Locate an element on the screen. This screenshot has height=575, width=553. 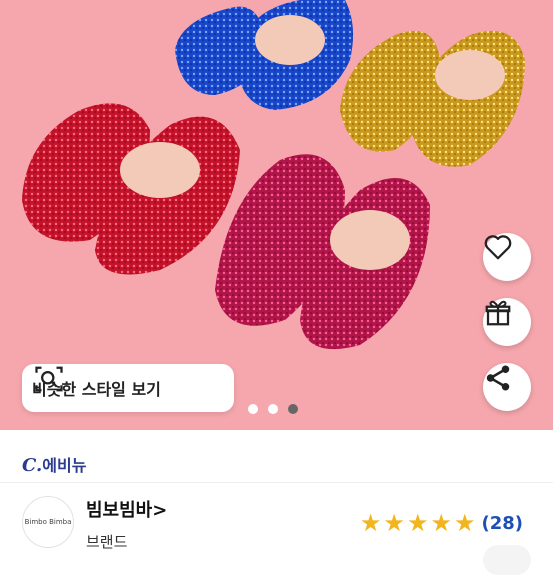
brand-logo: Bimbo Bimba is located at coordinates (48, 522).